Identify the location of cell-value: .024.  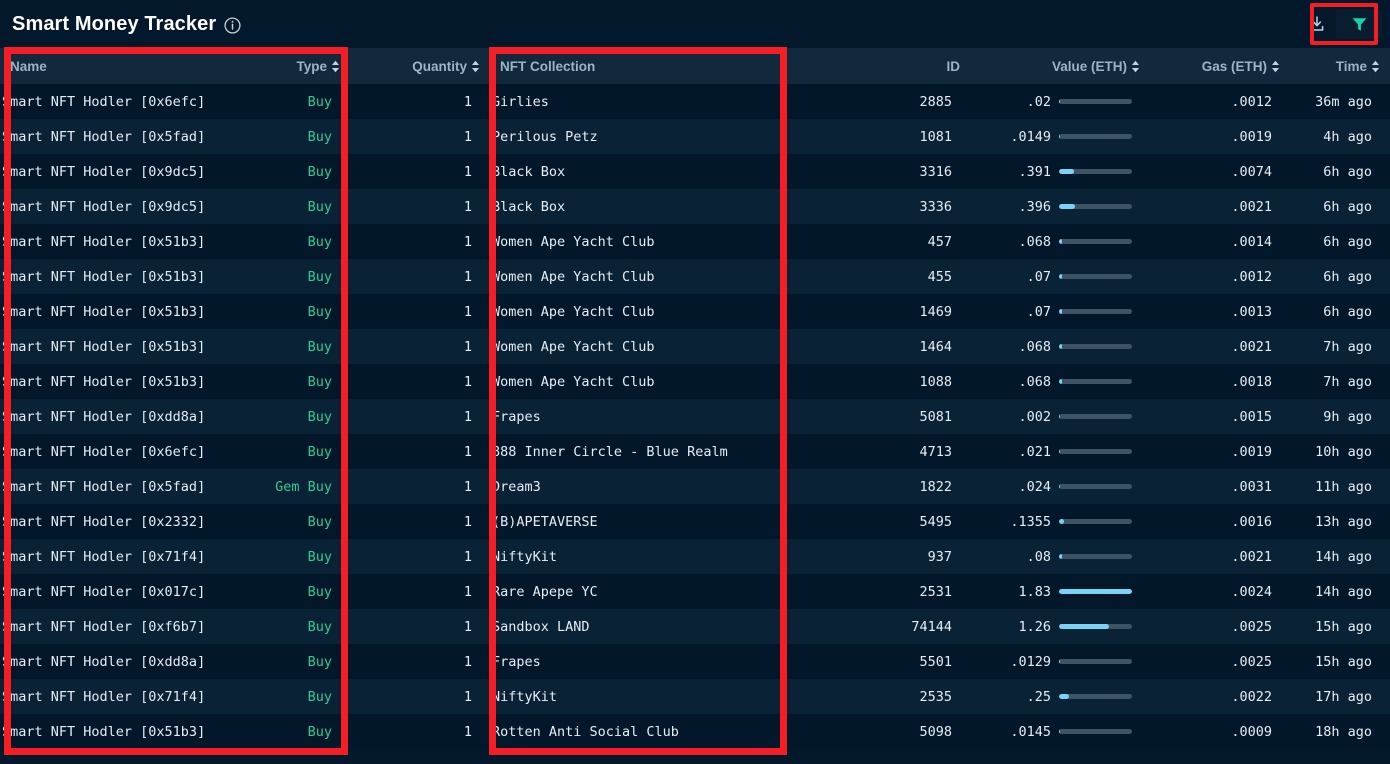
(1052, 487).